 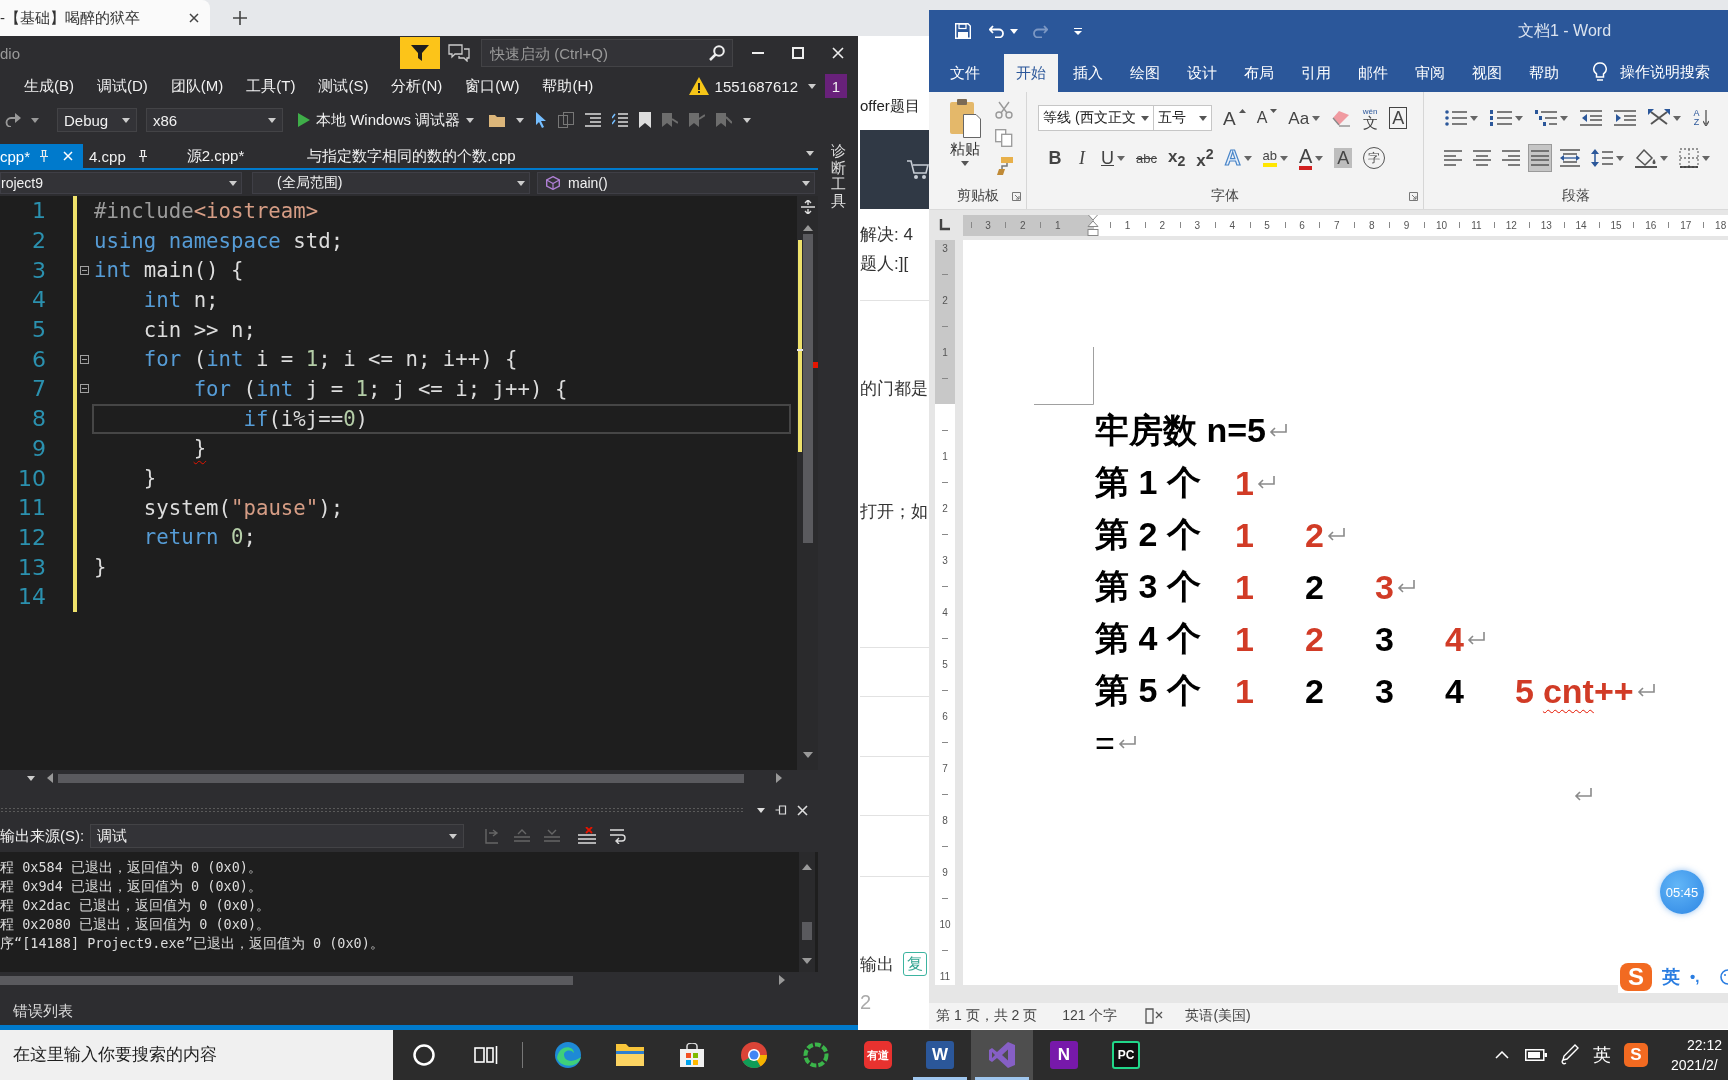 I want to click on align-right-icon, so click(x=1511, y=158).